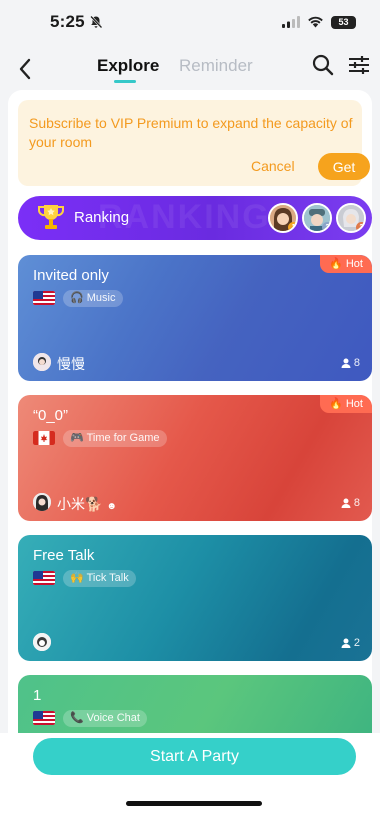  I want to click on vip-get-button: Get, so click(344, 166).